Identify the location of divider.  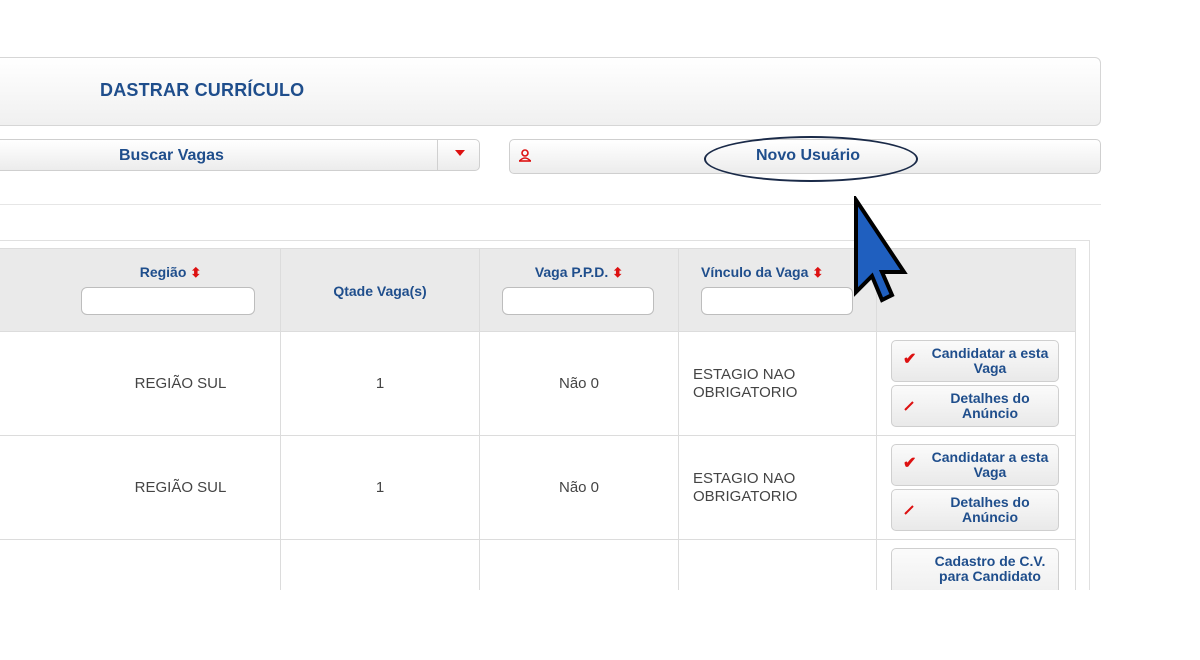
(550, 204).